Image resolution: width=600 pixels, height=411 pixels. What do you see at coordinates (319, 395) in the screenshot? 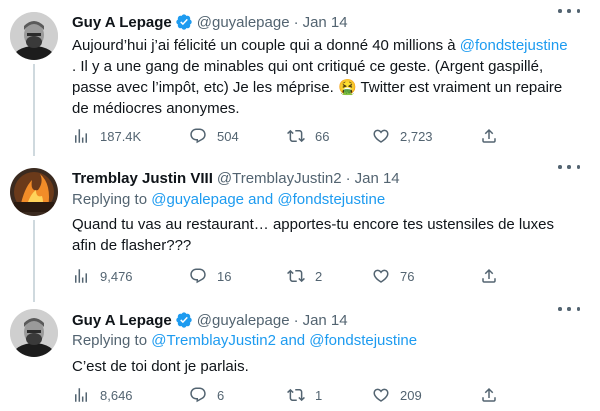
I see `retweets-count: 1` at bounding box center [319, 395].